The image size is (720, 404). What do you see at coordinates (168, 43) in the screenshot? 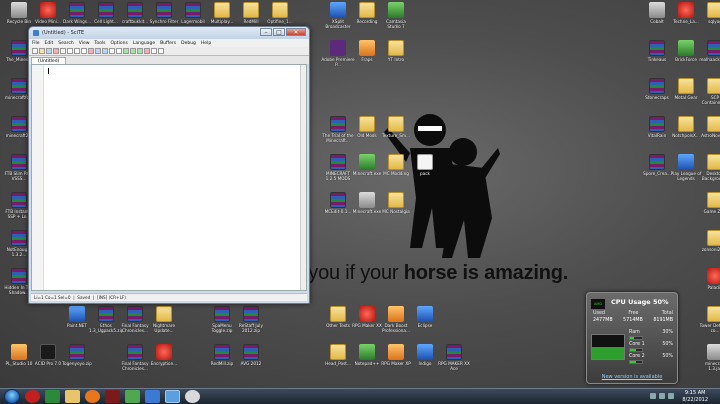
I see `menu-buffers: Buffers` at bounding box center [168, 43].